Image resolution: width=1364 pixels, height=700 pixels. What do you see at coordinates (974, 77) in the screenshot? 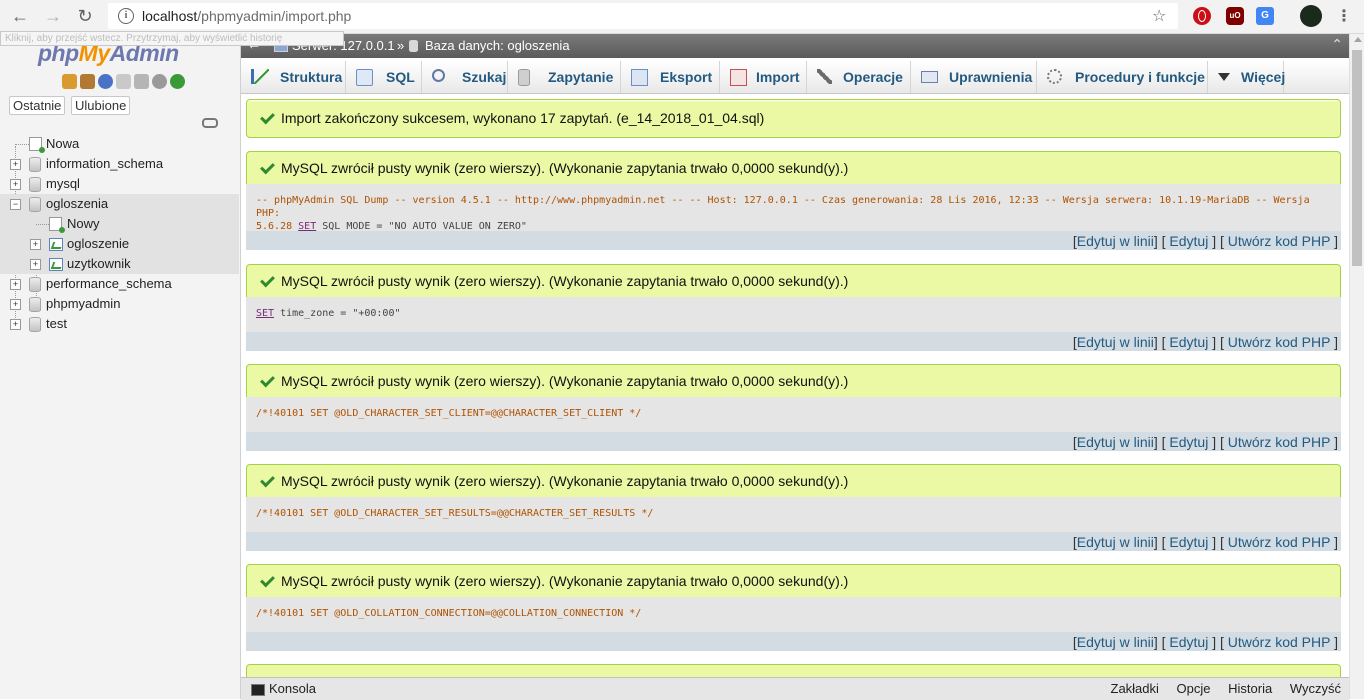
I see `tab-uprawnienia: Uprawnienia` at bounding box center [974, 77].